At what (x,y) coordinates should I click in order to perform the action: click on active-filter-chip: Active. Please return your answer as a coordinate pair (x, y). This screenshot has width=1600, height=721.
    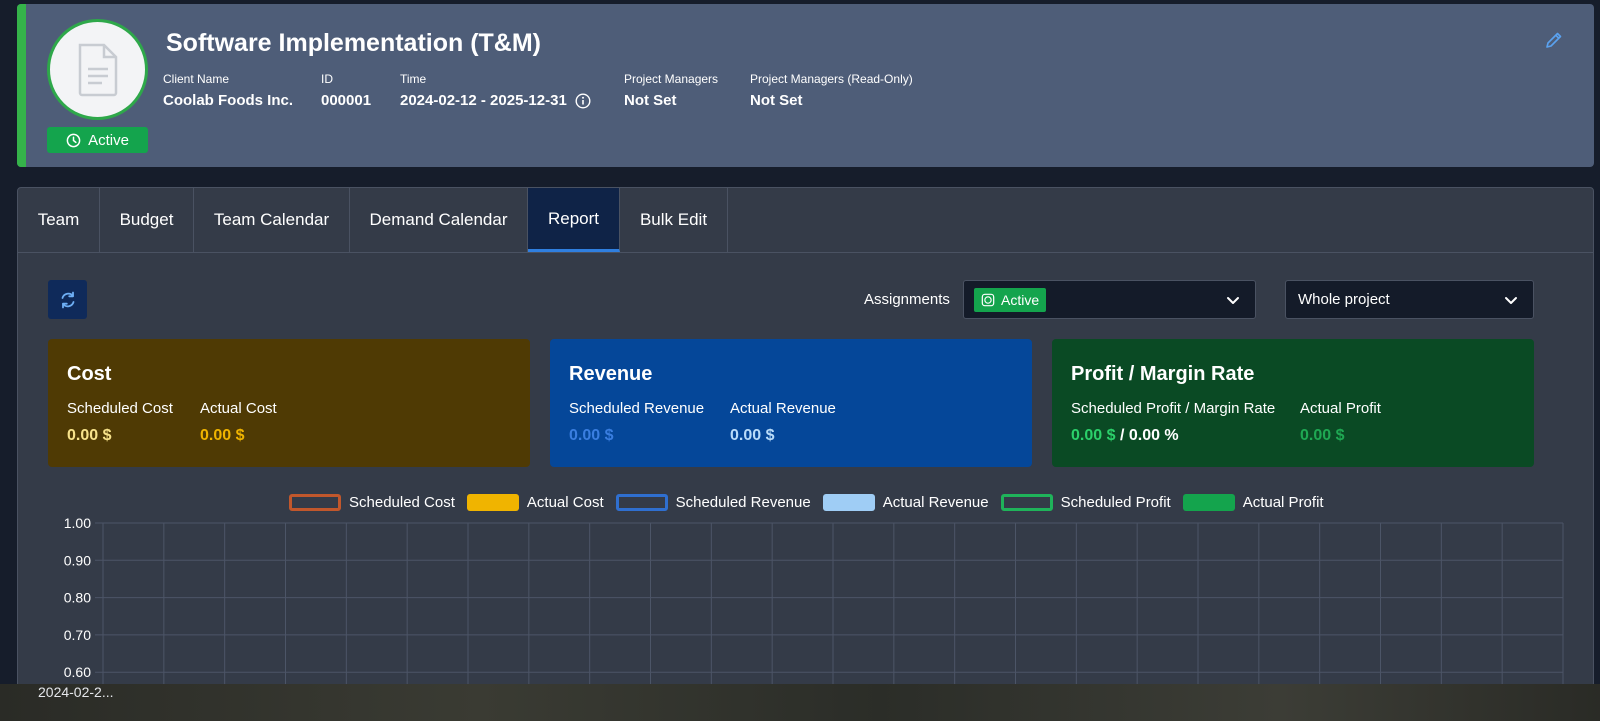
    Looking at the image, I should click on (1010, 299).